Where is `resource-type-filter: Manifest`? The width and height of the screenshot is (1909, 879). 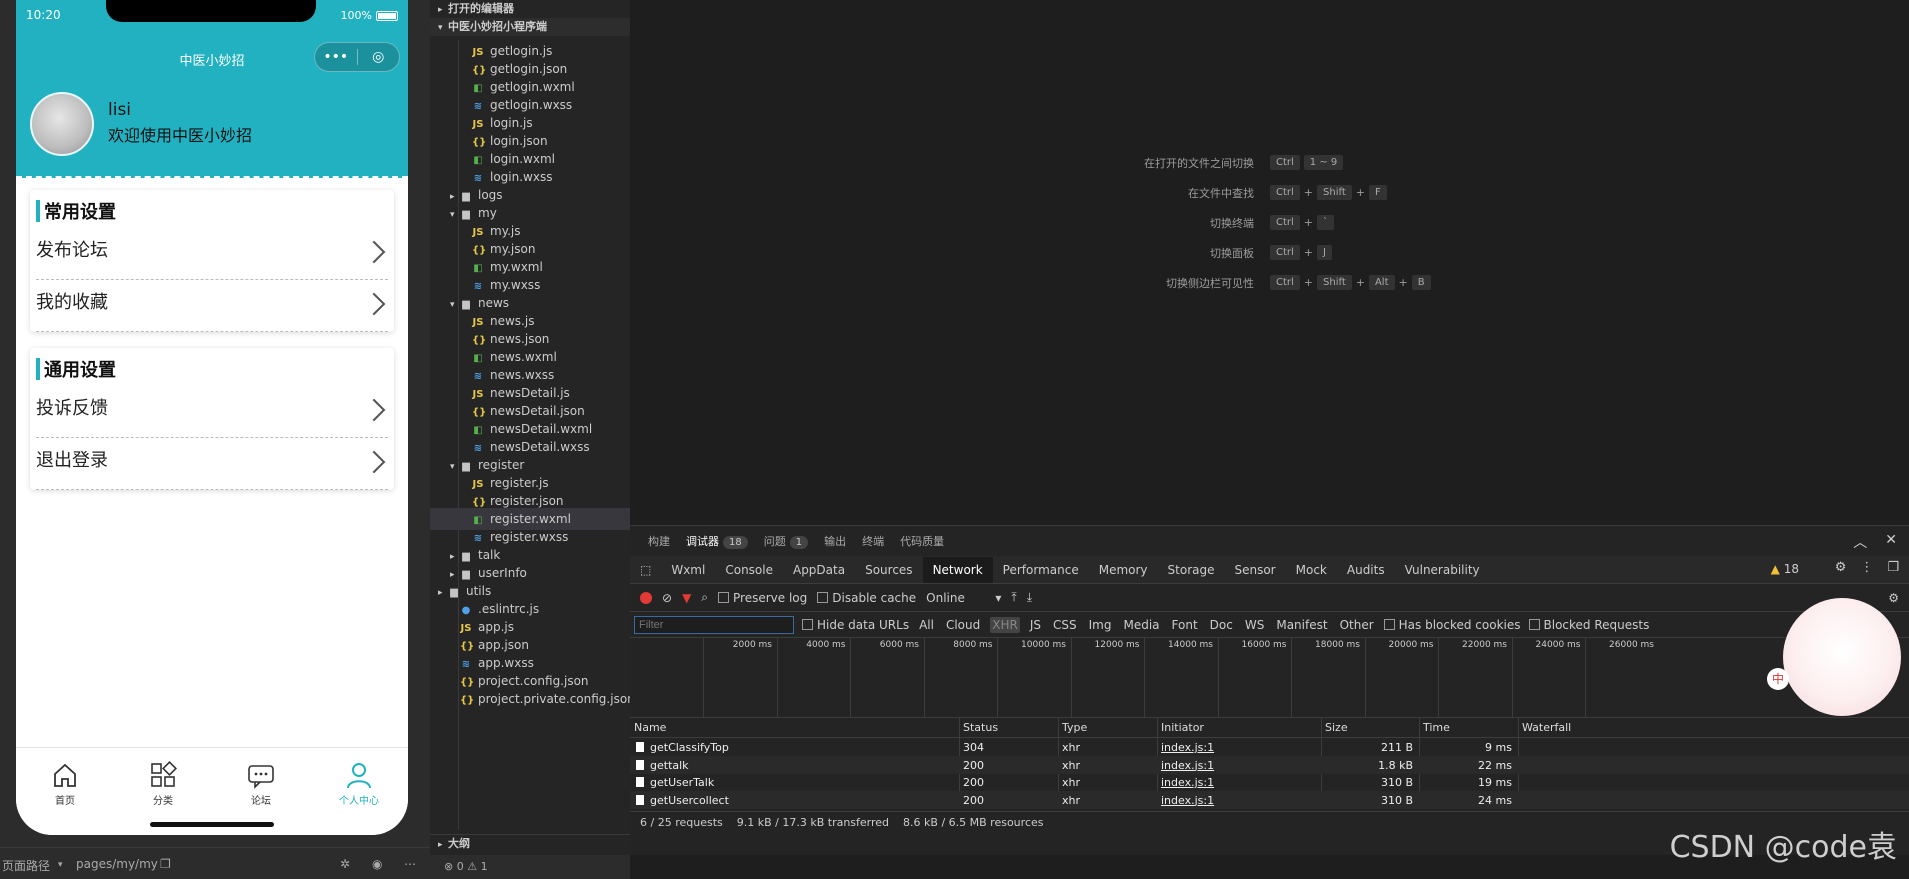 resource-type-filter: Manifest is located at coordinates (1301, 625).